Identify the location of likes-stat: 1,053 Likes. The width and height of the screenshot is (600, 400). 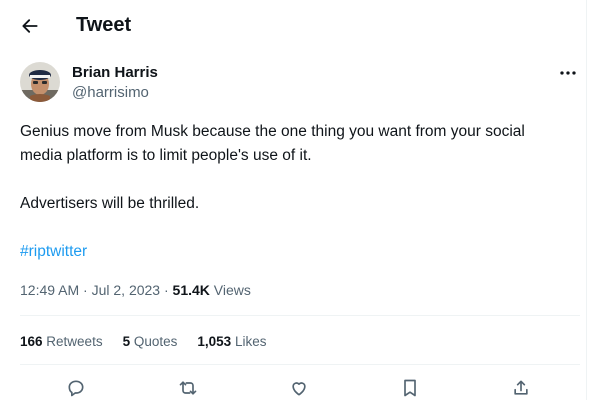
(231, 342).